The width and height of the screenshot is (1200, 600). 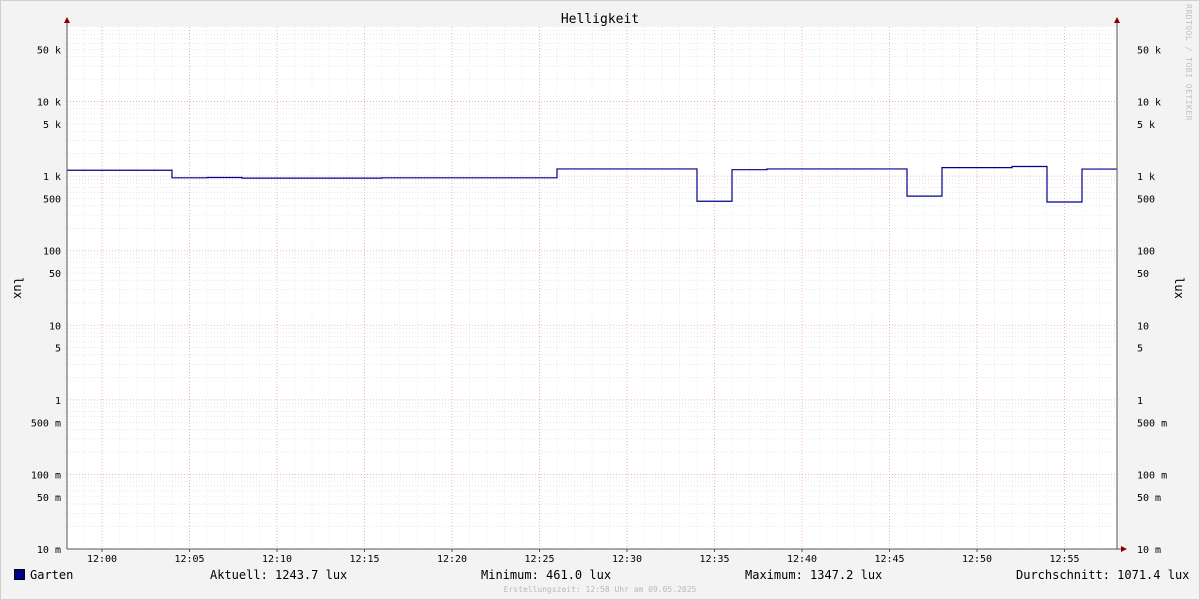 I want to click on y-tick-label-right: 10 m, so click(x=1149, y=550).